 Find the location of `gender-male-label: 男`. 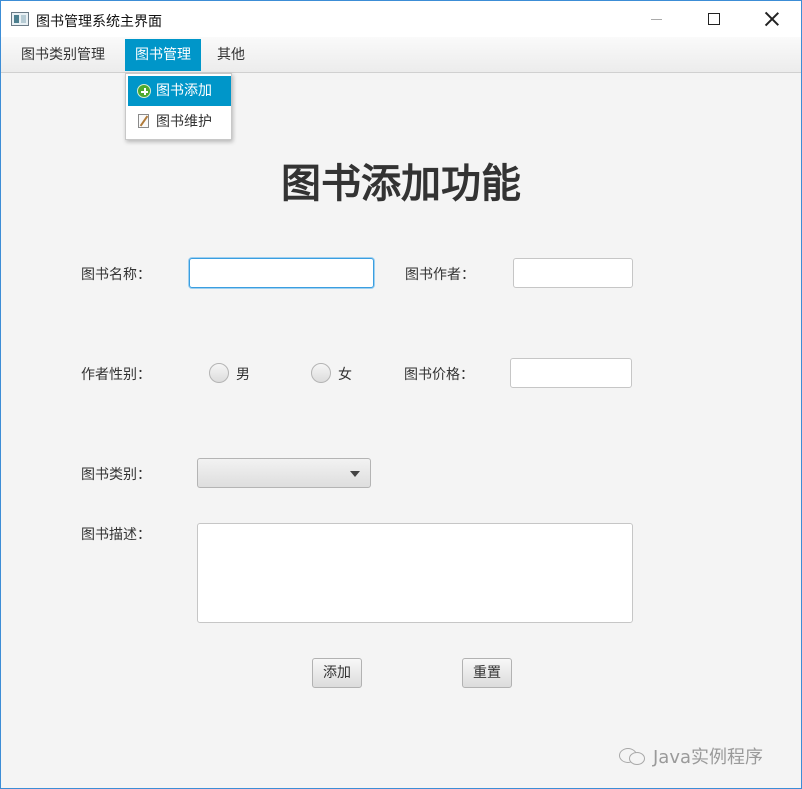

gender-male-label: 男 is located at coordinates (243, 375).